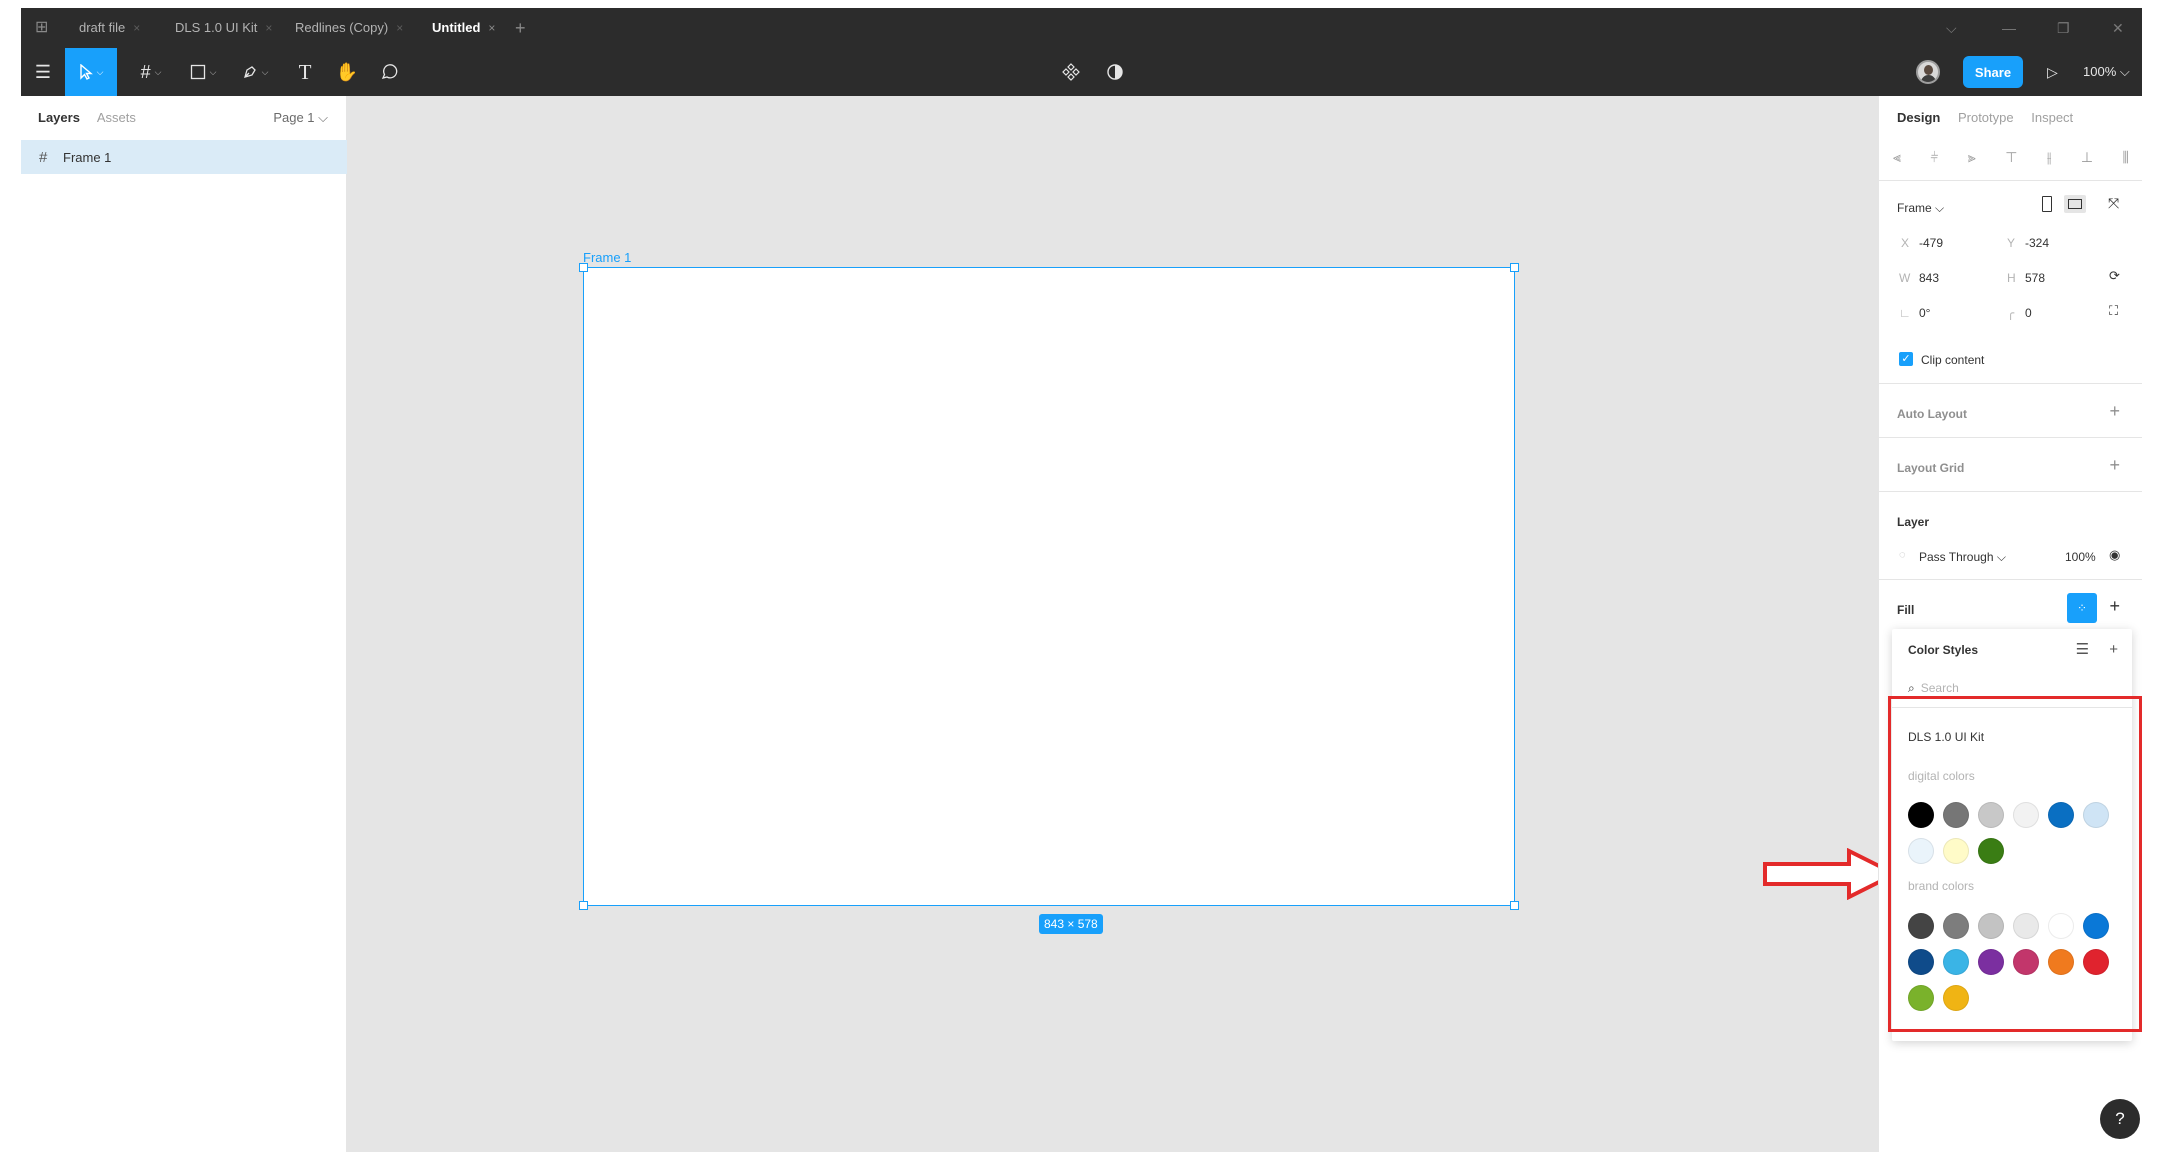  I want to click on tab-layers: Layers, so click(59, 117).